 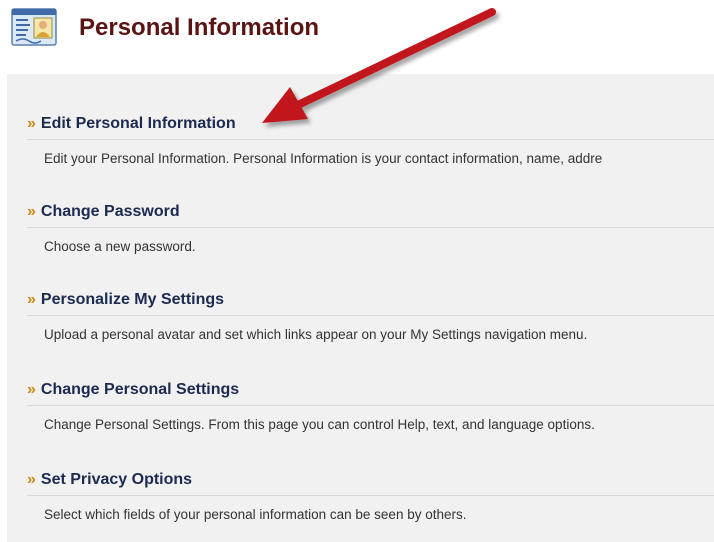 I want to click on edit-personal-information-link: » Edit Personal Information, so click(x=131, y=124).